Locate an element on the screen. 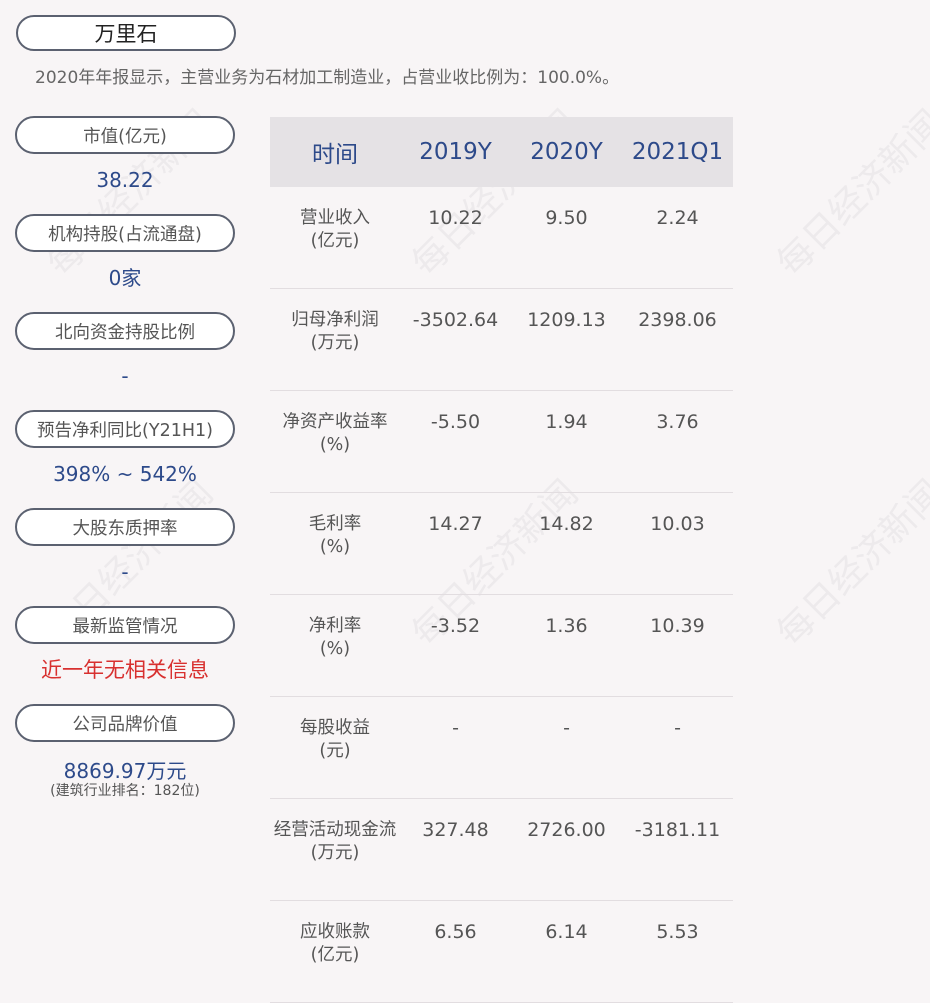 This screenshot has width=930, height=1003. row-label: 应收账款 (亿元) is located at coordinates (335, 951).